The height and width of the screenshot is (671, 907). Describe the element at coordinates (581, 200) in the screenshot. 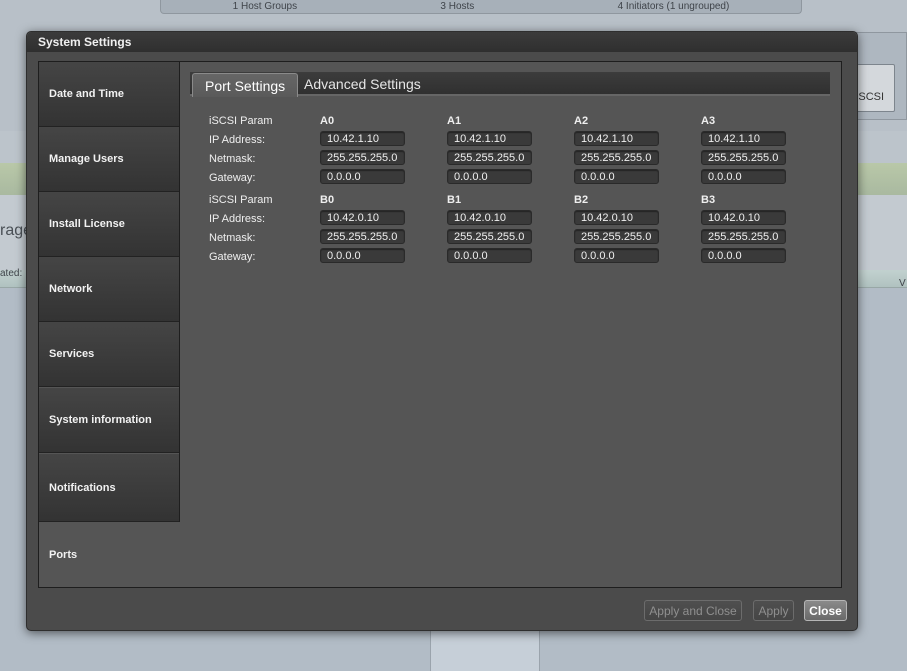

I see `port-name-b2: B2` at that location.